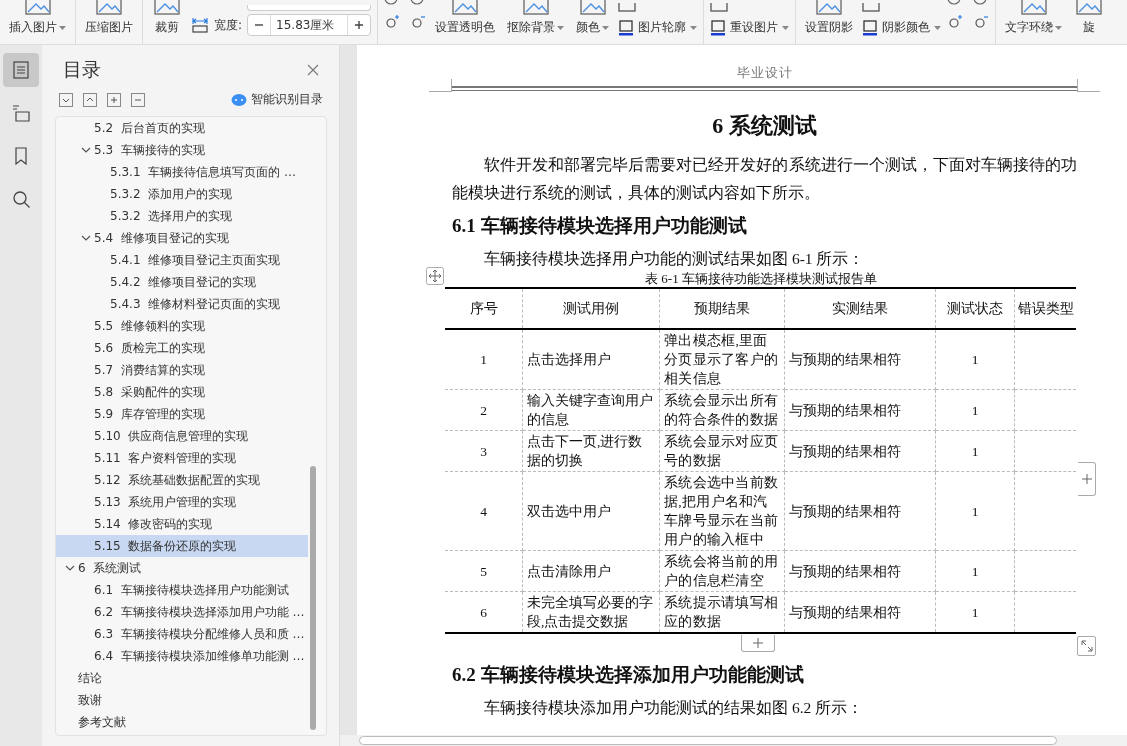 The width and height of the screenshot is (1127, 746). I want to click on toolbar-button: 设置阴影, so click(829, 19).